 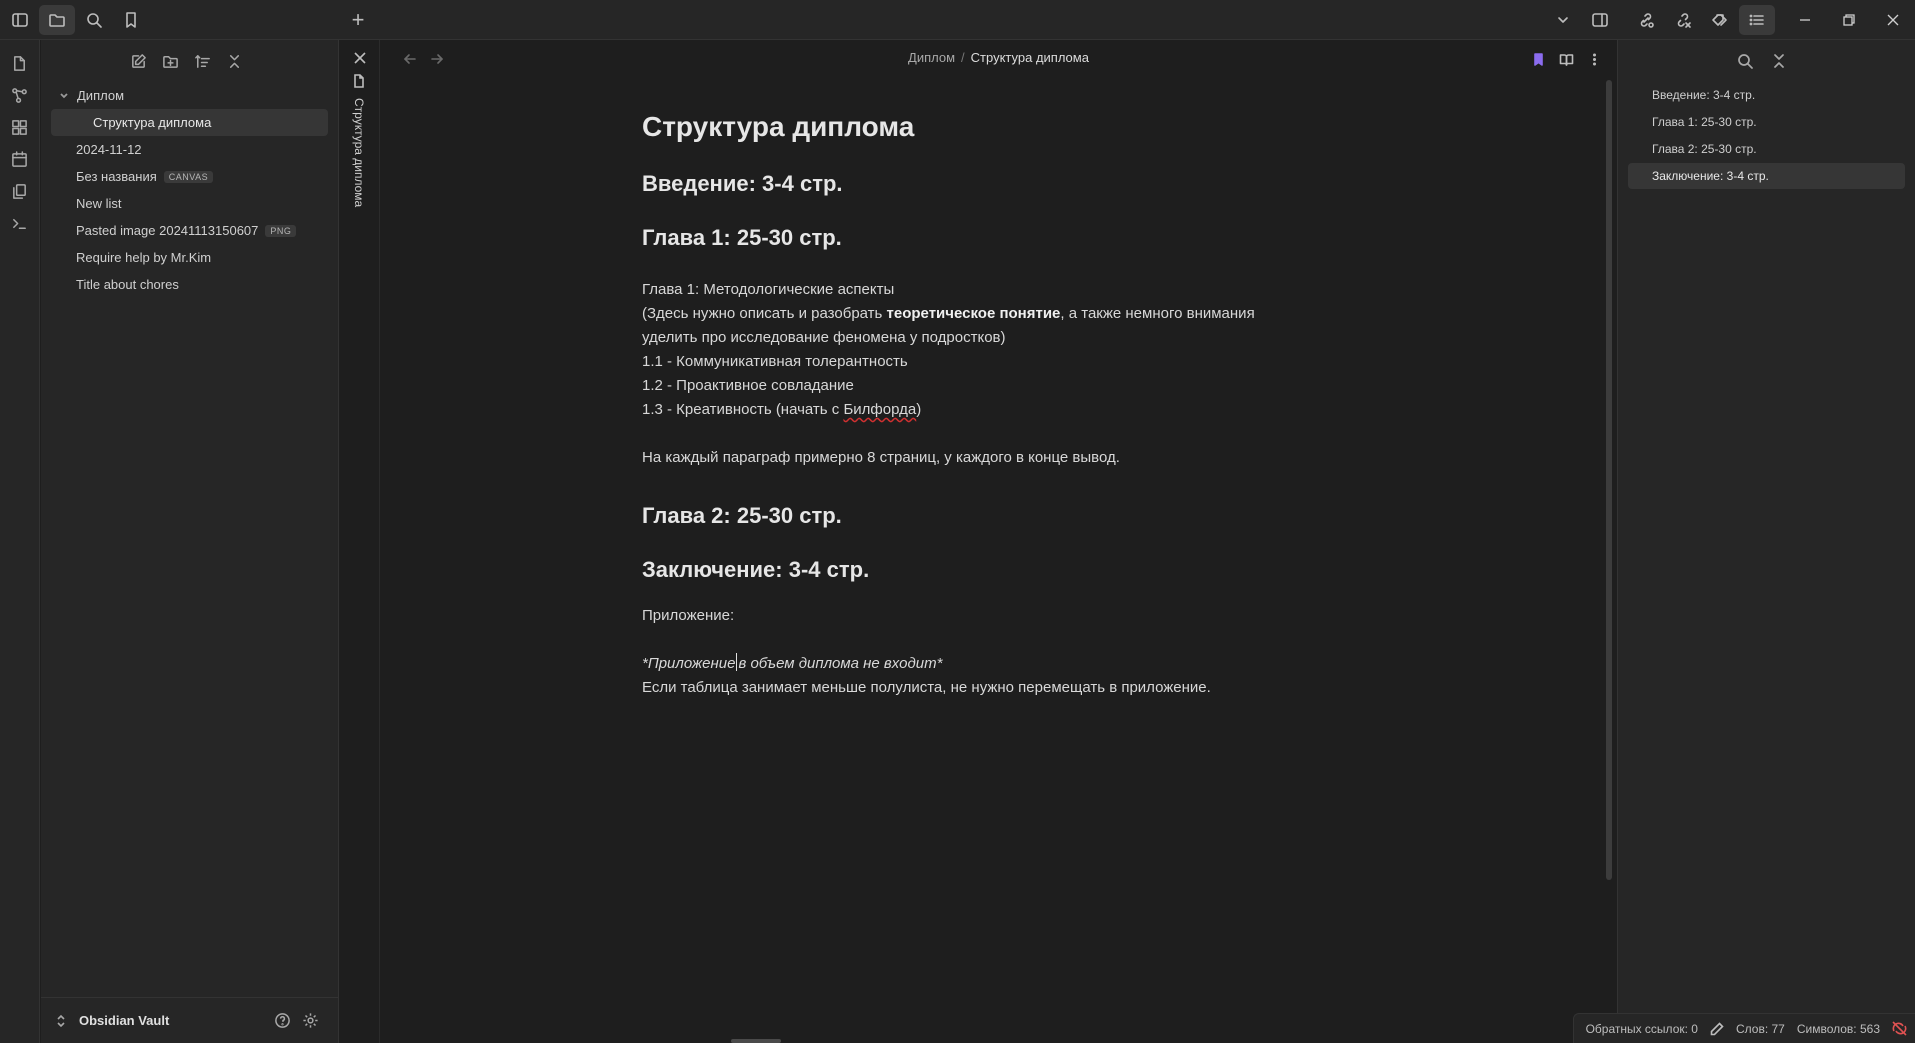 I want to click on editor-header: Диплом / Структура диплома, so click(x=998, y=58).